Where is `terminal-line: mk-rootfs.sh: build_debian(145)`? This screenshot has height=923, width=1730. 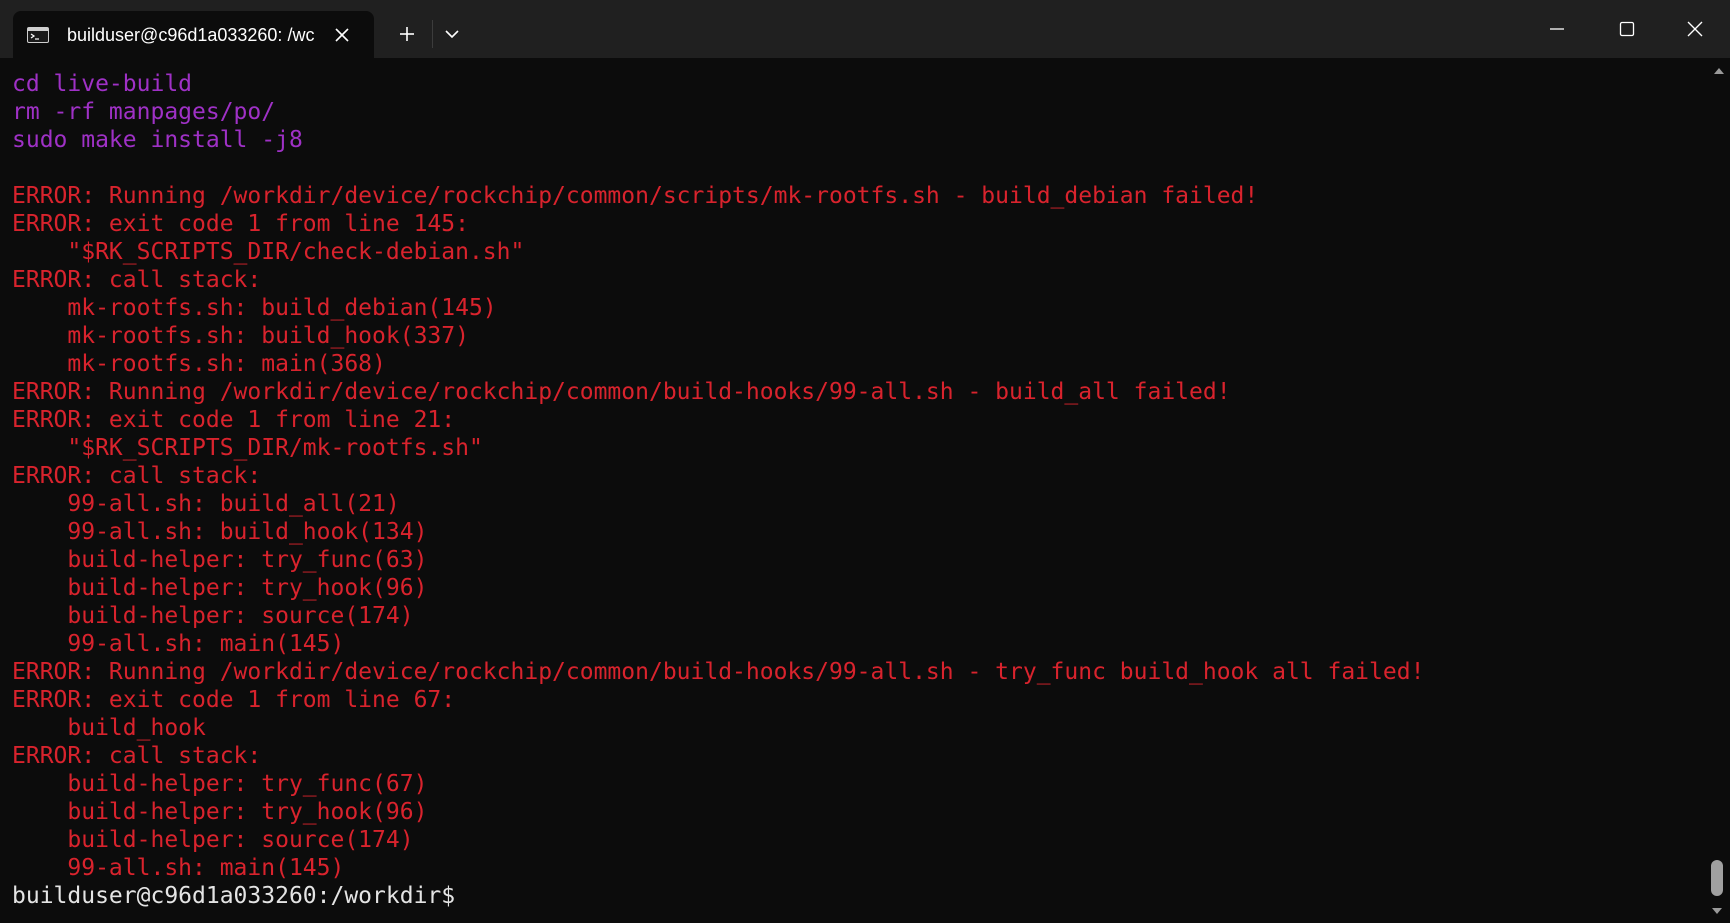
terminal-line: mk-rootfs.sh: build_debian(145) is located at coordinates (254, 308).